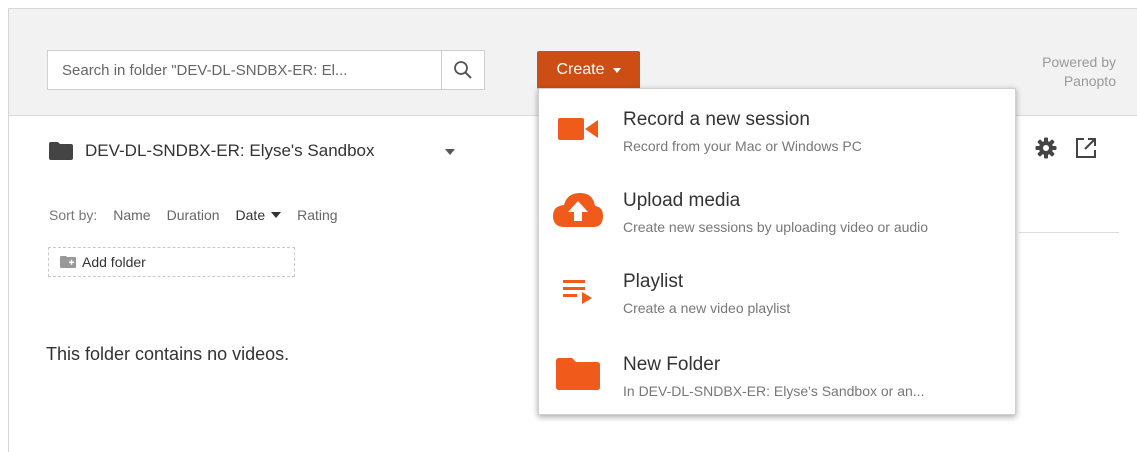  What do you see at coordinates (707, 308) in the screenshot?
I see `menu-item-description: Create a new video playlist` at bounding box center [707, 308].